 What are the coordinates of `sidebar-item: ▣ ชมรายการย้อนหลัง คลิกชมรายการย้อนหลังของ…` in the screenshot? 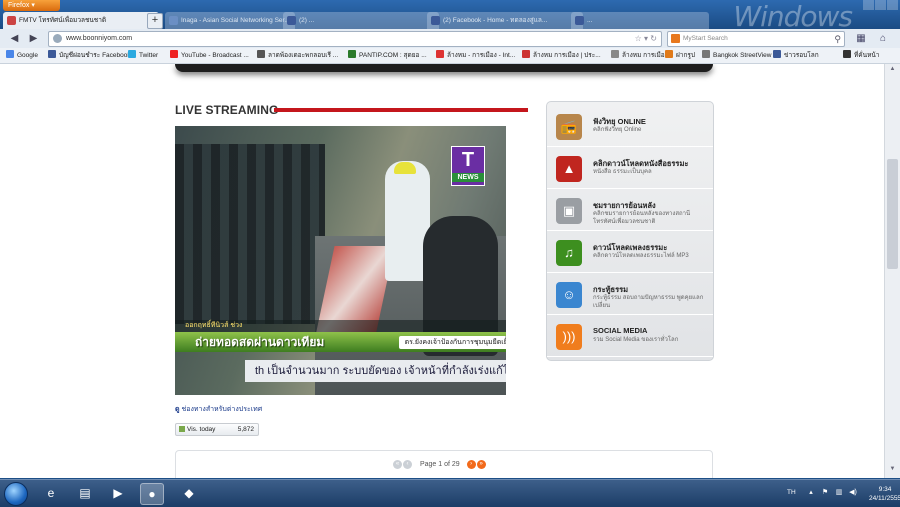 It's located at (630, 210).